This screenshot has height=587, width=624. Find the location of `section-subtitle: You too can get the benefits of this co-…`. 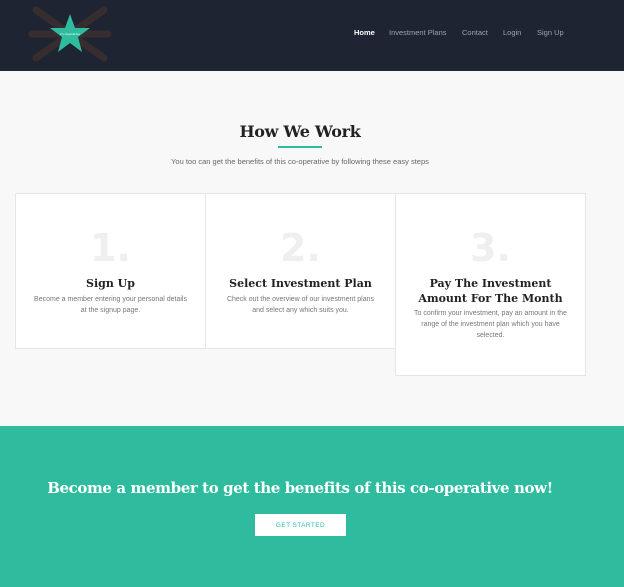

section-subtitle: You too can get the benefits of this co-… is located at coordinates (300, 161).